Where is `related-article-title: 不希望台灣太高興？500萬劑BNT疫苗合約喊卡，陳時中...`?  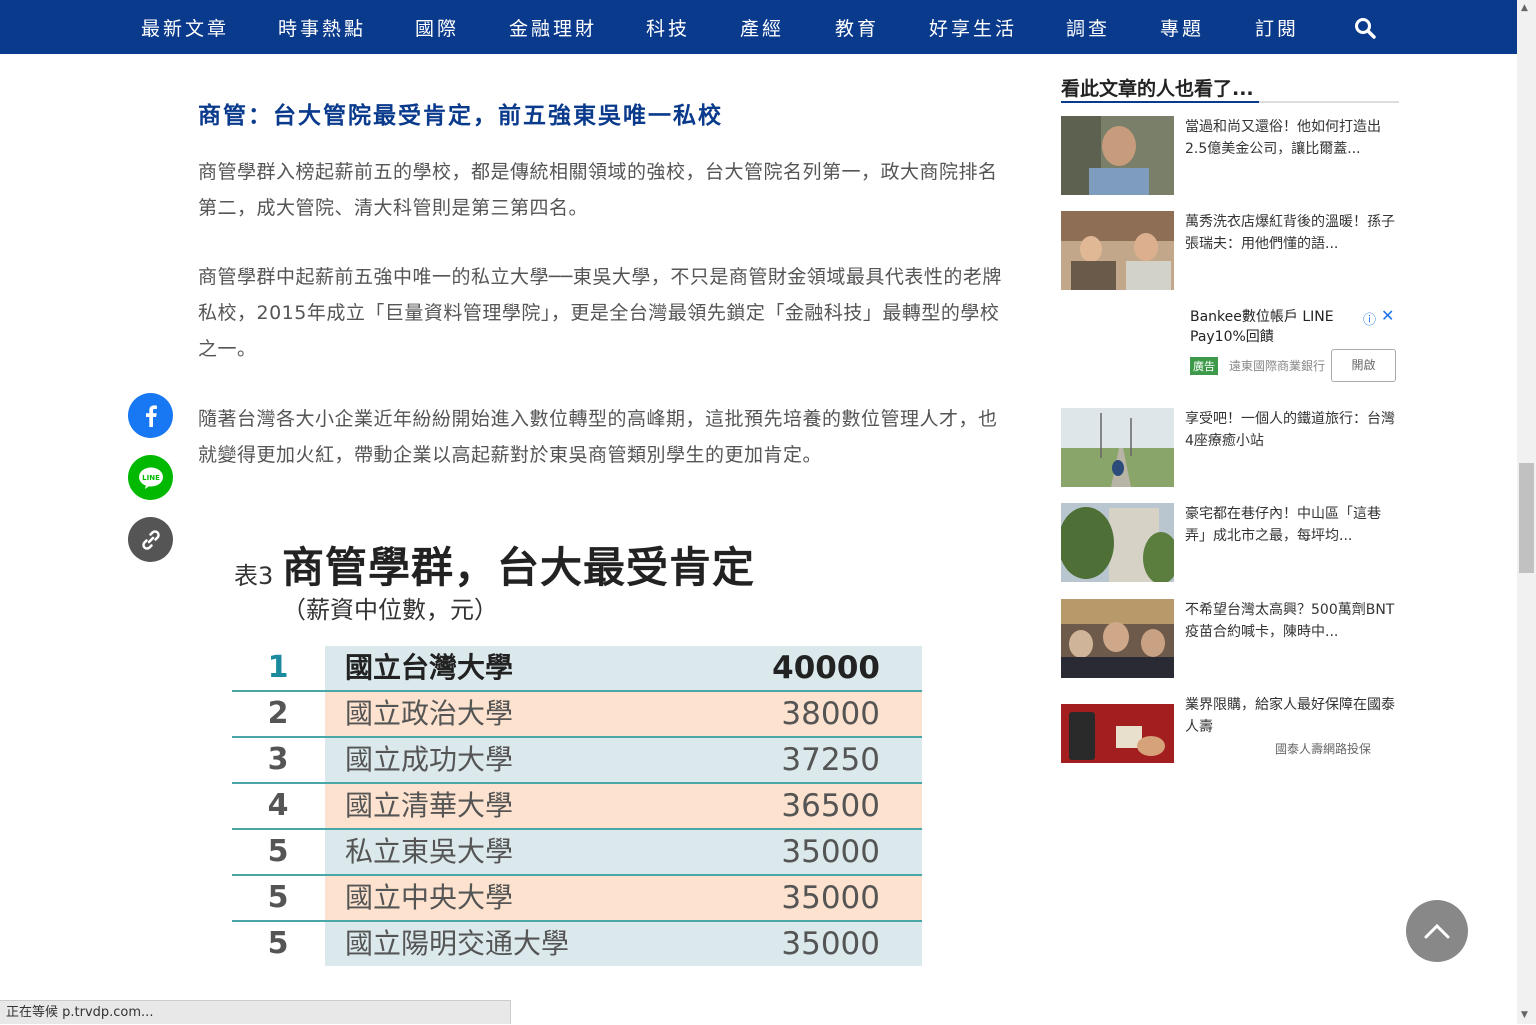 related-article-title: 不希望台灣太高興？500萬劑BNT疫苗合約喊卡，陳時中... is located at coordinates (1290, 621).